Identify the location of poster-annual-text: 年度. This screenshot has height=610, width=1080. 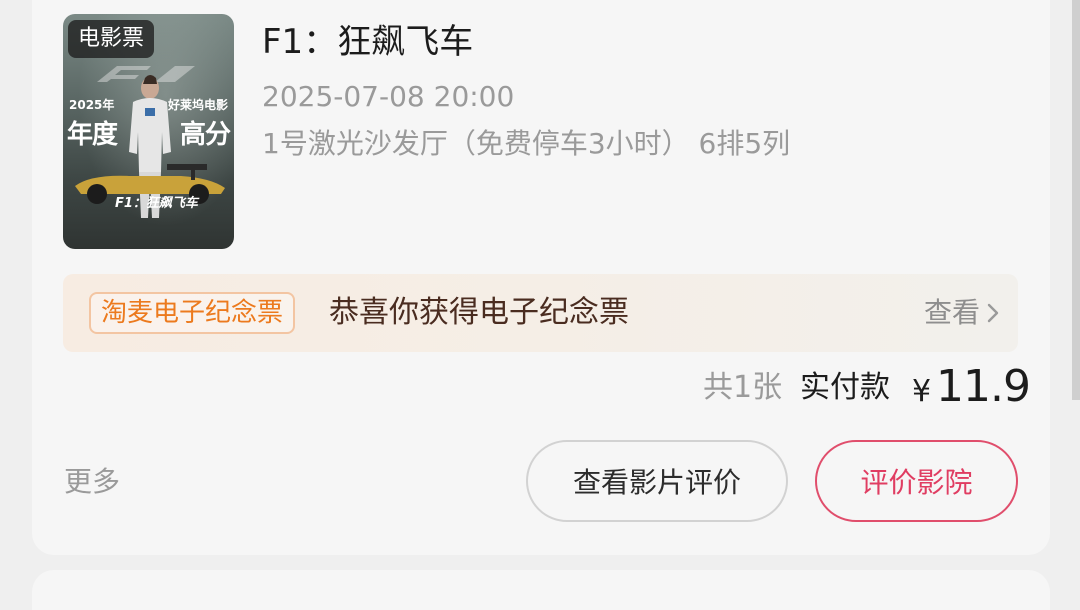
(92, 135).